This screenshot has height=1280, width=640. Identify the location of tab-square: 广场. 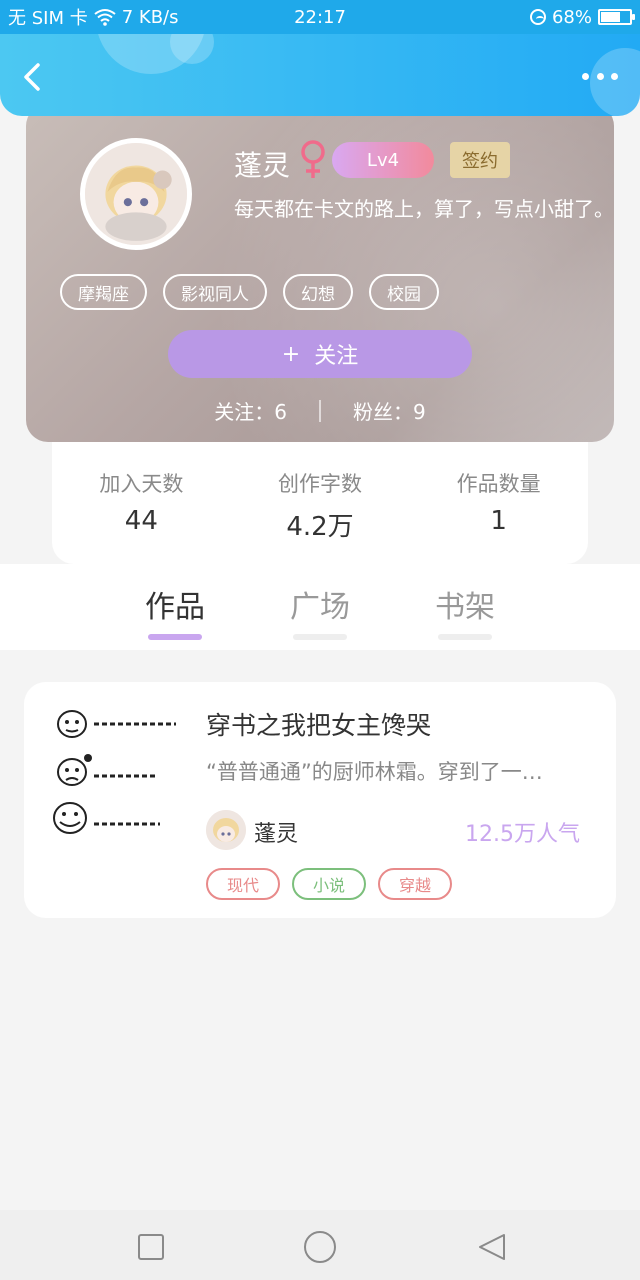
(320, 611).